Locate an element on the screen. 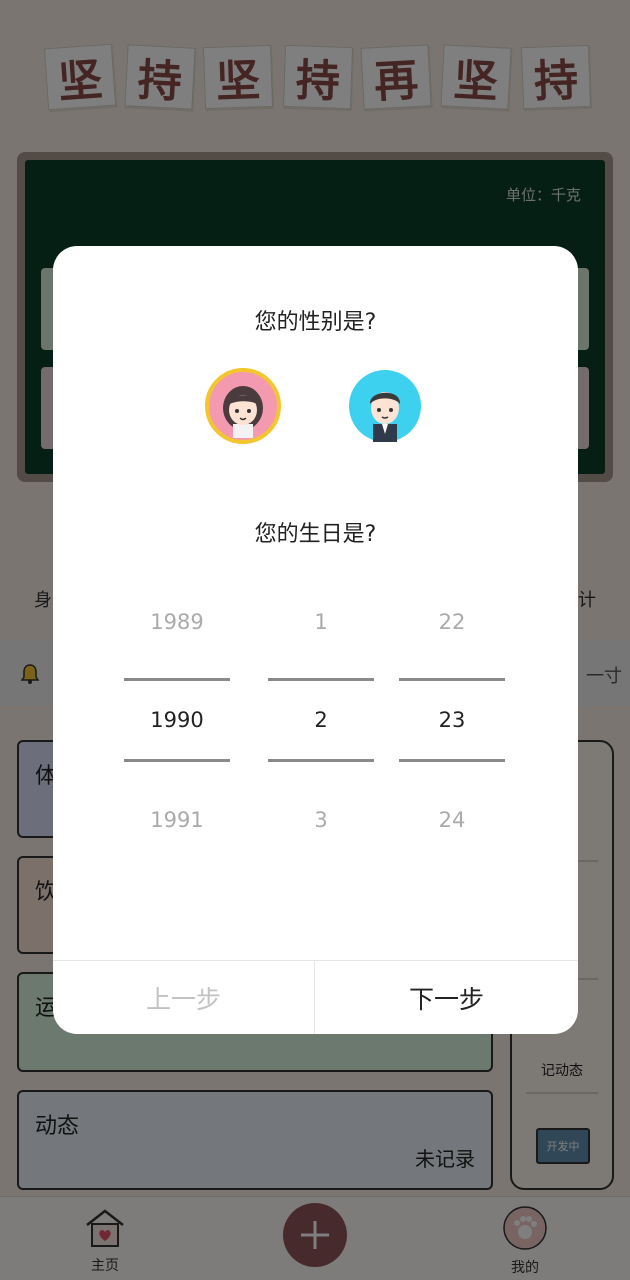 This screenshot has height=1280, width=630. year-option-next: 1991 is located at coordinates (177, 820).